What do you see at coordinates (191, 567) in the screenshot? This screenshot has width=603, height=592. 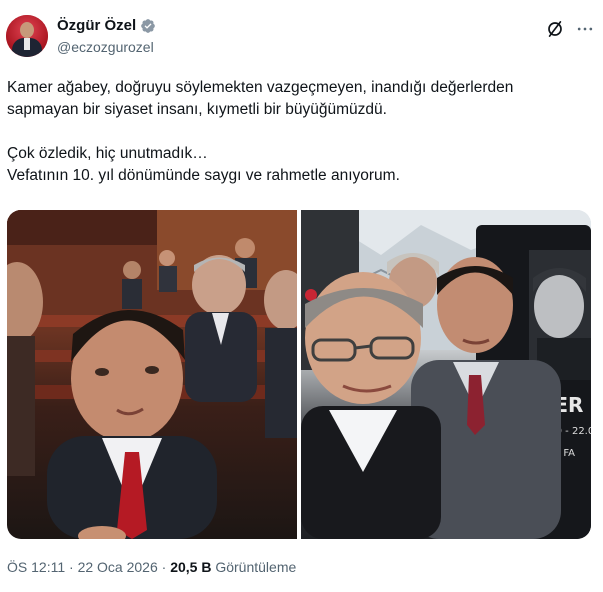 I see `views-count: 20,5 B` at bounding box center [191, 567].